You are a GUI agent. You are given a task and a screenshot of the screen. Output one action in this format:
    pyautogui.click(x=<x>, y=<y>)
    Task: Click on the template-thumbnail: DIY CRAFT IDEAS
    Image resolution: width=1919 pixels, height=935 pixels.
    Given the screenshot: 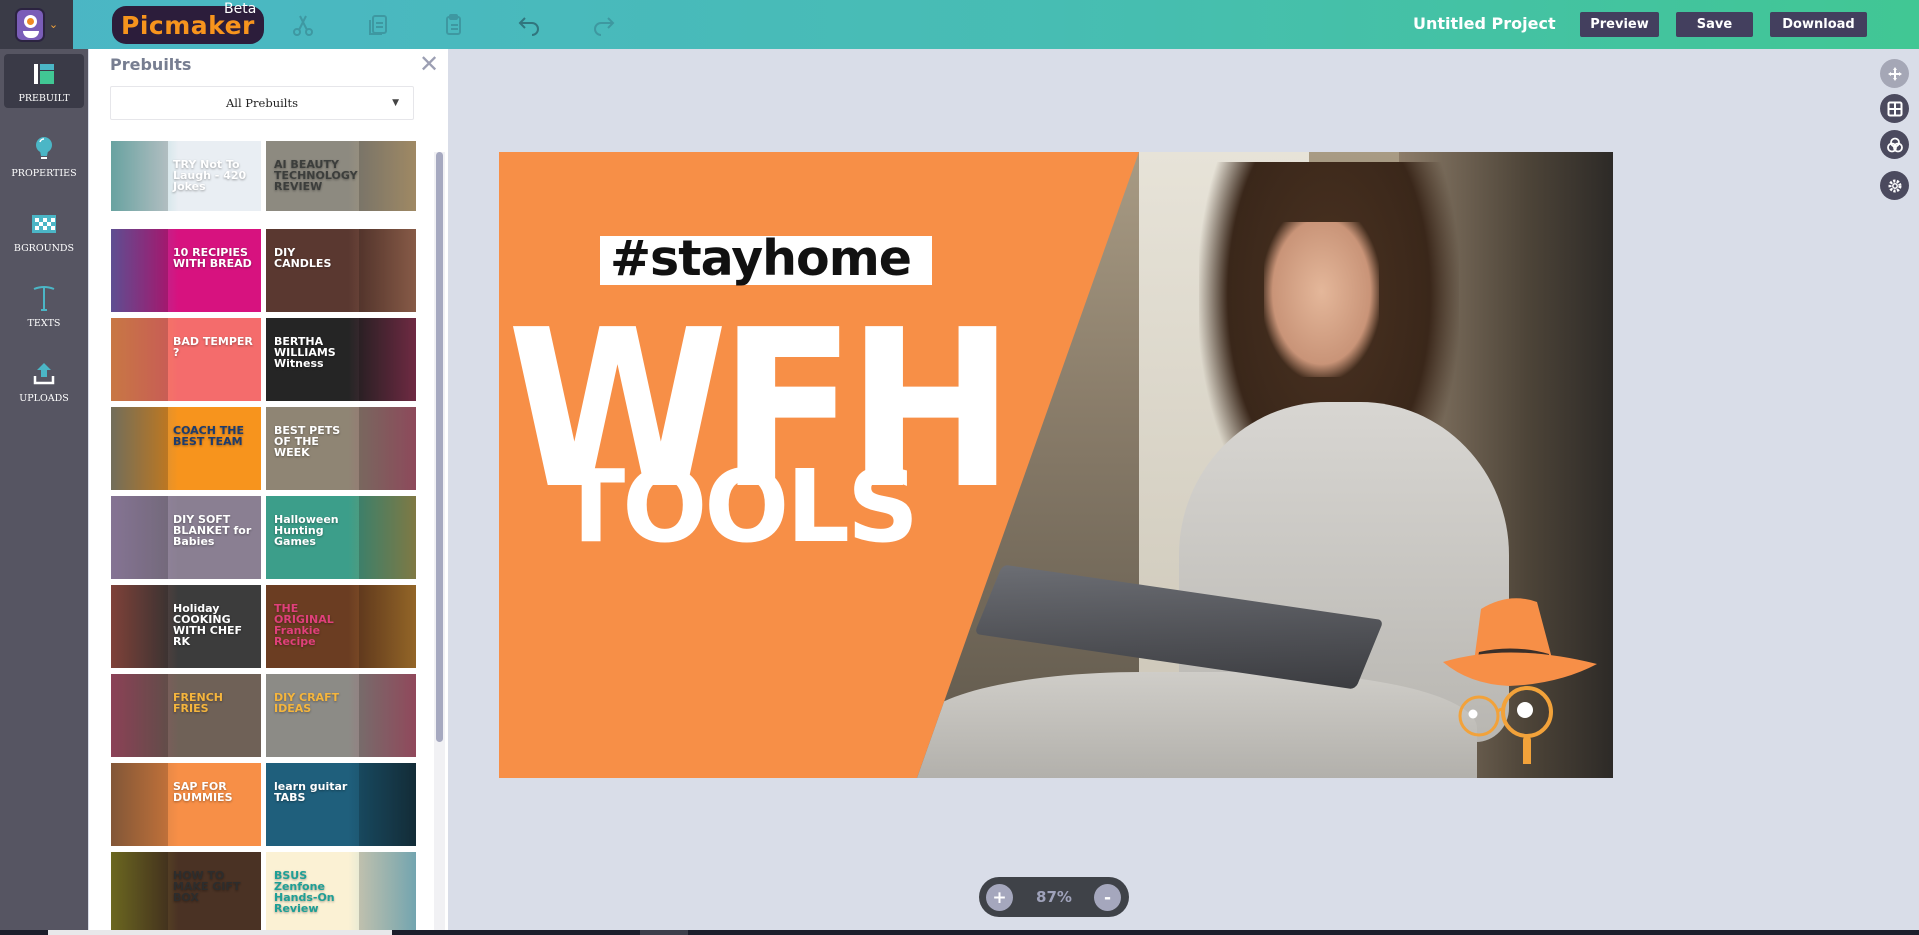 What is the action you would take?
    pyautogui.click(x=341, y=715)
    